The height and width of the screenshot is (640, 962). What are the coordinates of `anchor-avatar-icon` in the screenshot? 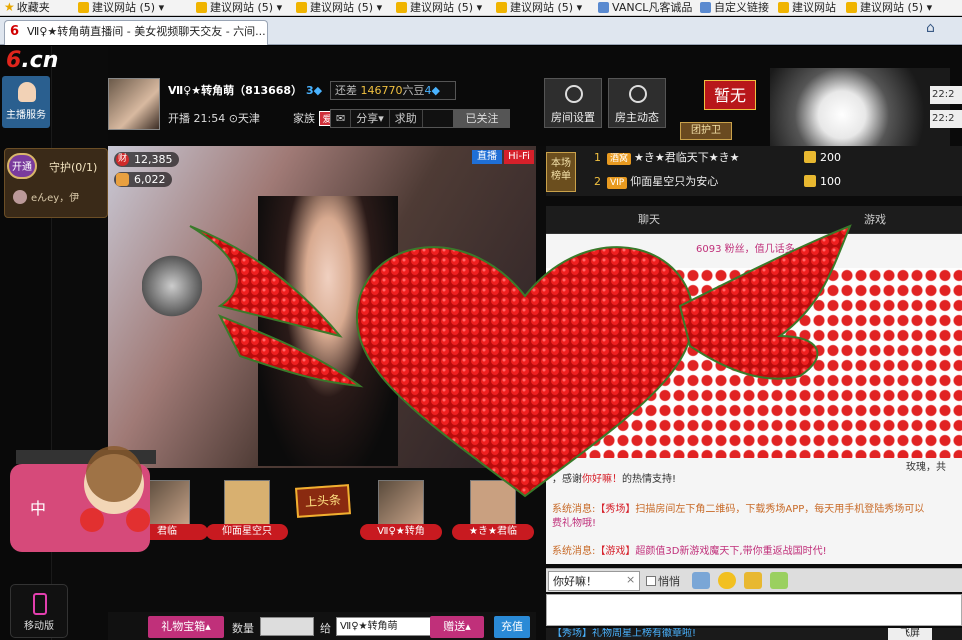 It's located at (27, 92).